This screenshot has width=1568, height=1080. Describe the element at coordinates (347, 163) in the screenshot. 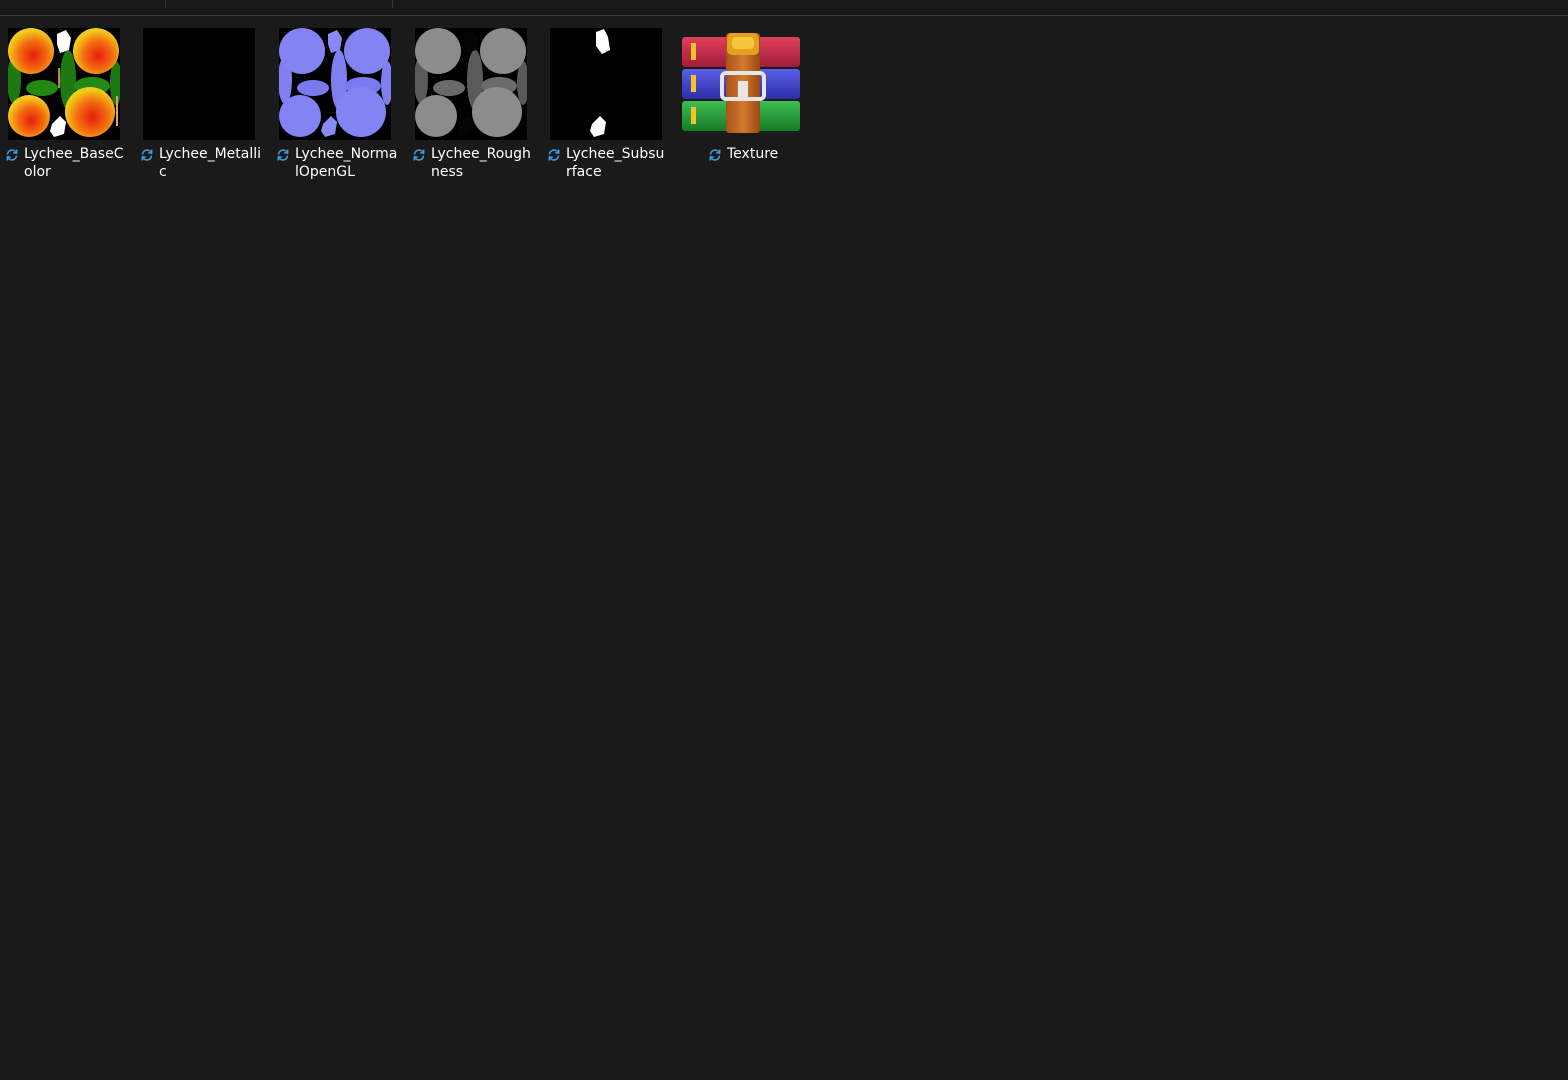

I see `file-name-label: Lychee_NormalOpenGL` at that location.